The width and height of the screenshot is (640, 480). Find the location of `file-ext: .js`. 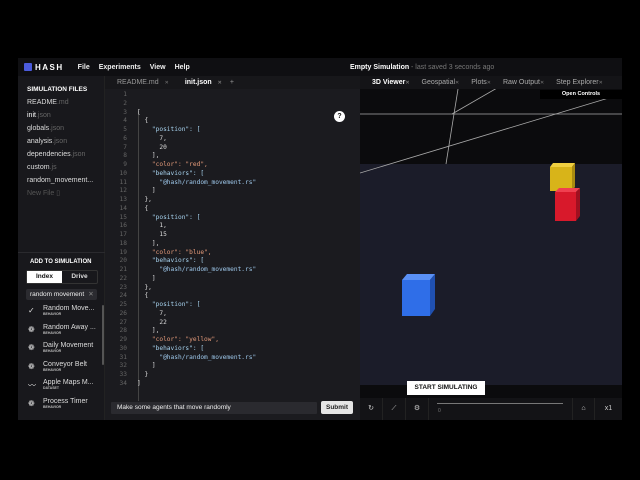

file-ext: .js is located at coordinates (53, 167).